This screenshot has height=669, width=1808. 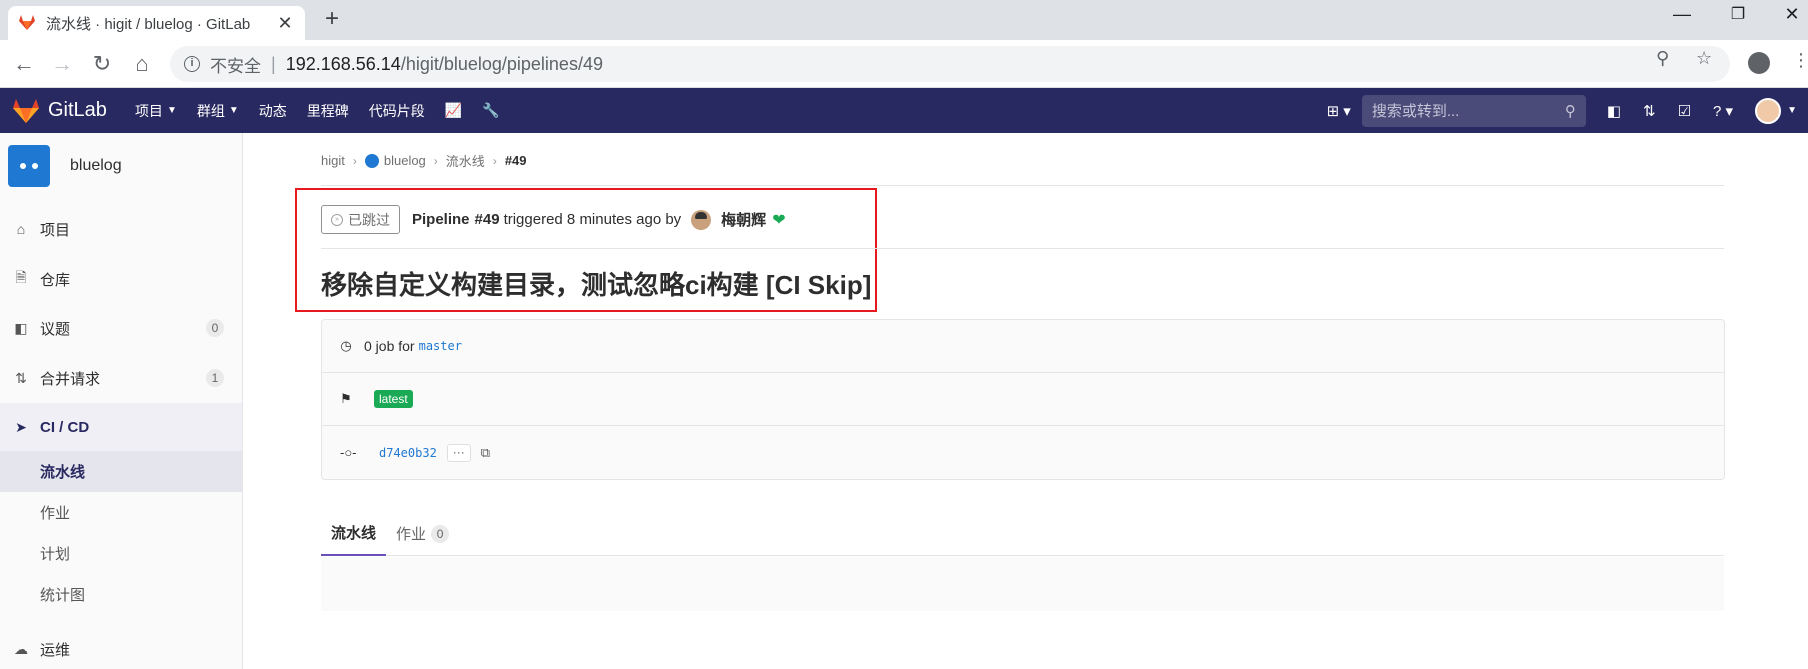 I want to click on sidebar-item-issues: ◧ 议题 0, so click(x=121, y=328).